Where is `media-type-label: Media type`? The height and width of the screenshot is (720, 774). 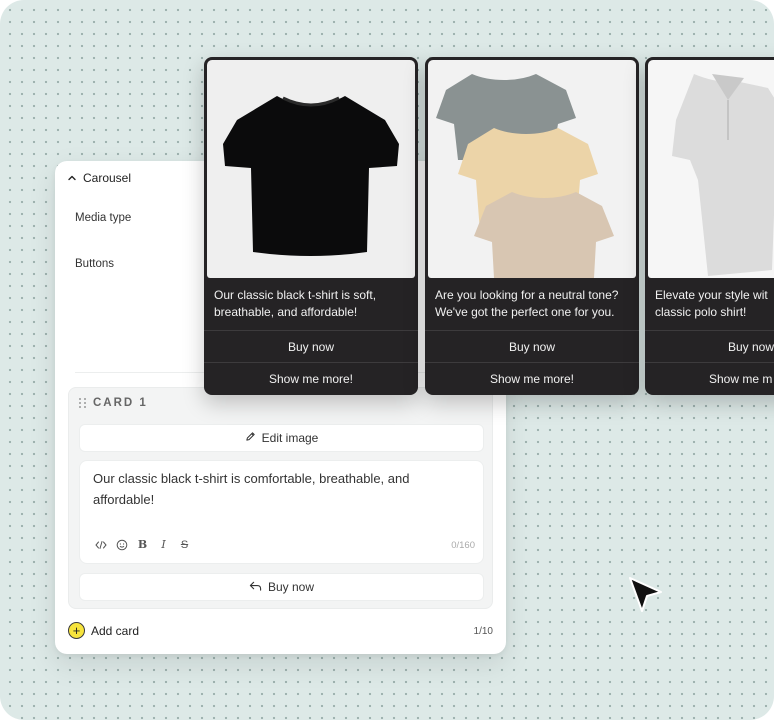 media-type-label: Media type is located at coordinates (103, 218).